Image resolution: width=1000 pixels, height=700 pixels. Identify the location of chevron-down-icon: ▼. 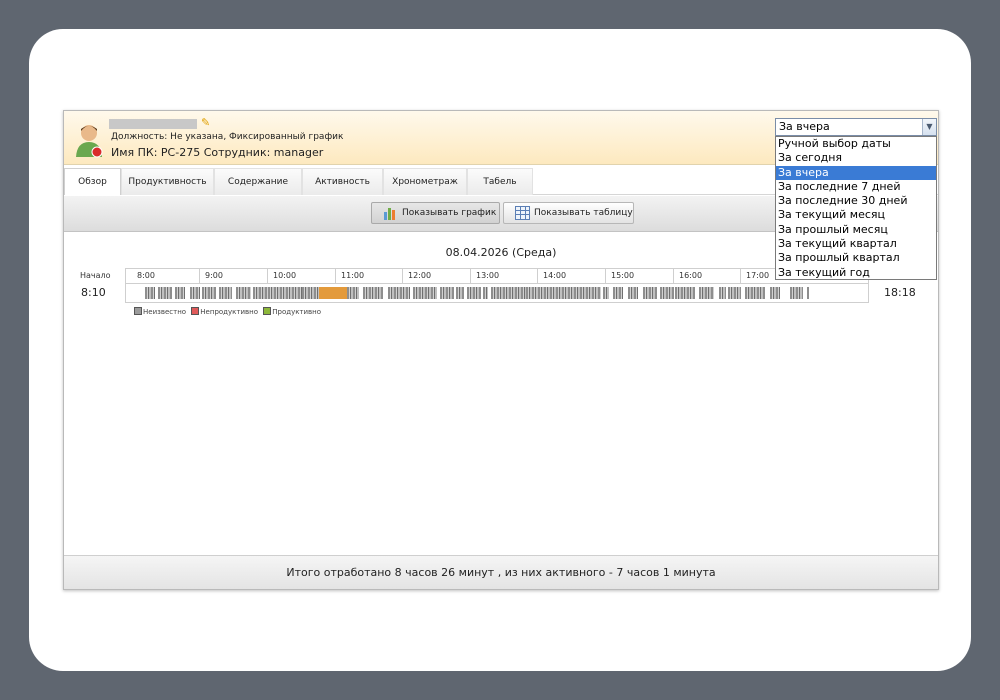
(929, 127).